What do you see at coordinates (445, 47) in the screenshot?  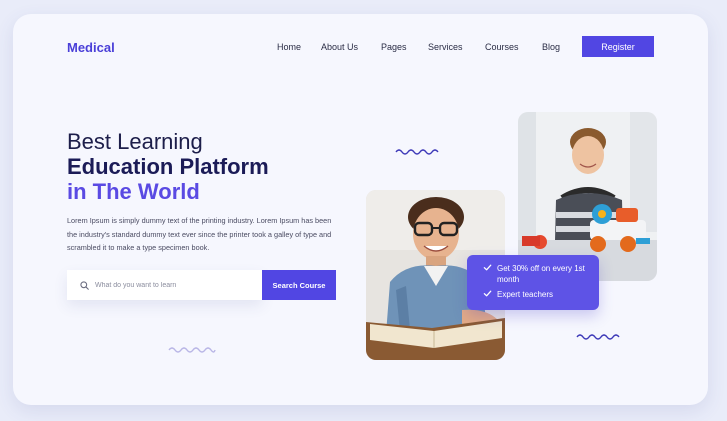 I see `nav-services: Services` at bounding box center [445, 47].